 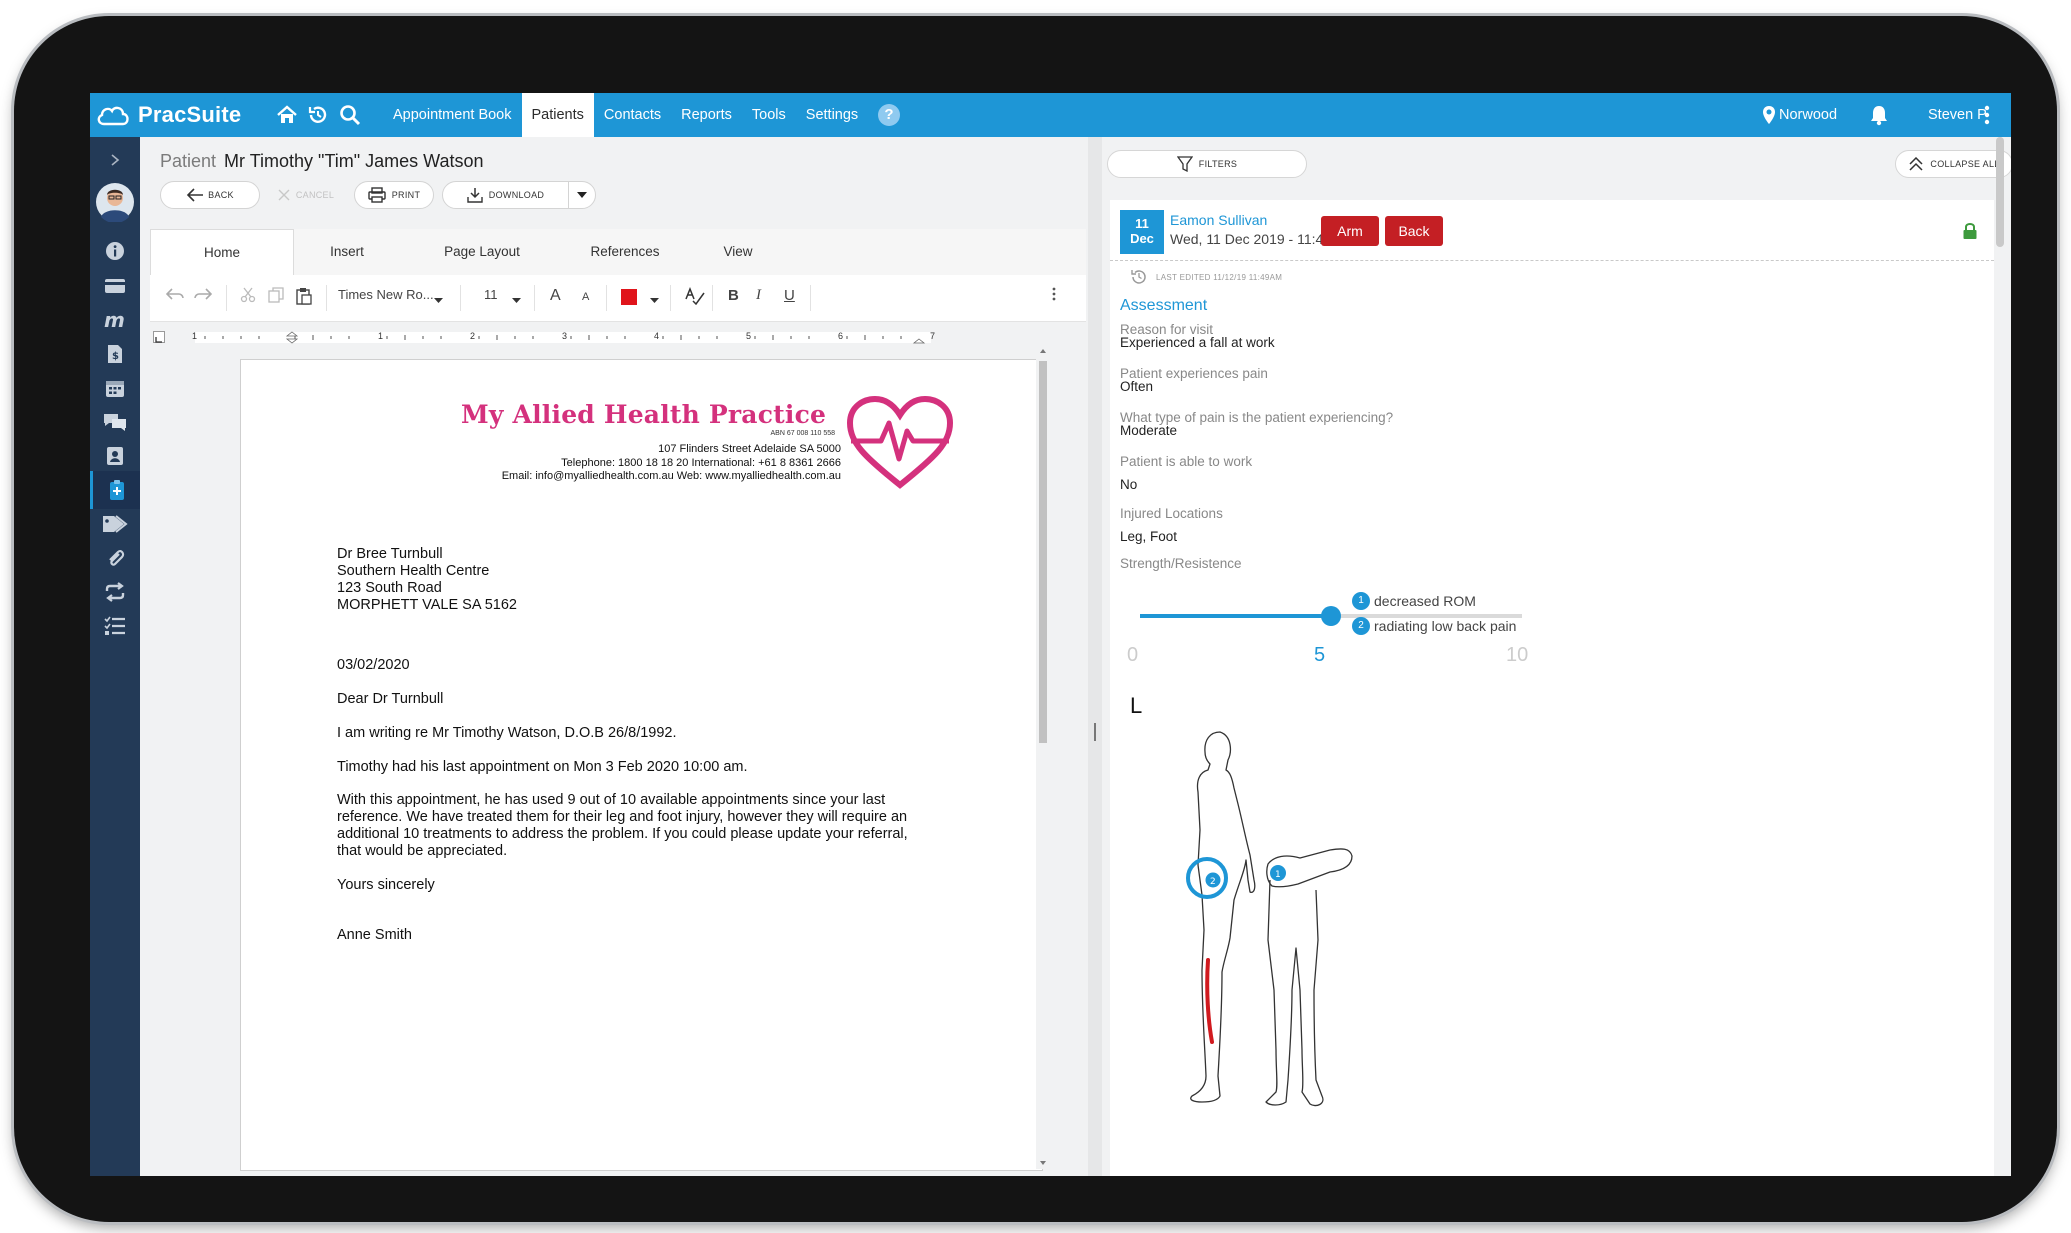 I want to click on menu-patients: Patients, so click(x=557, y=115).